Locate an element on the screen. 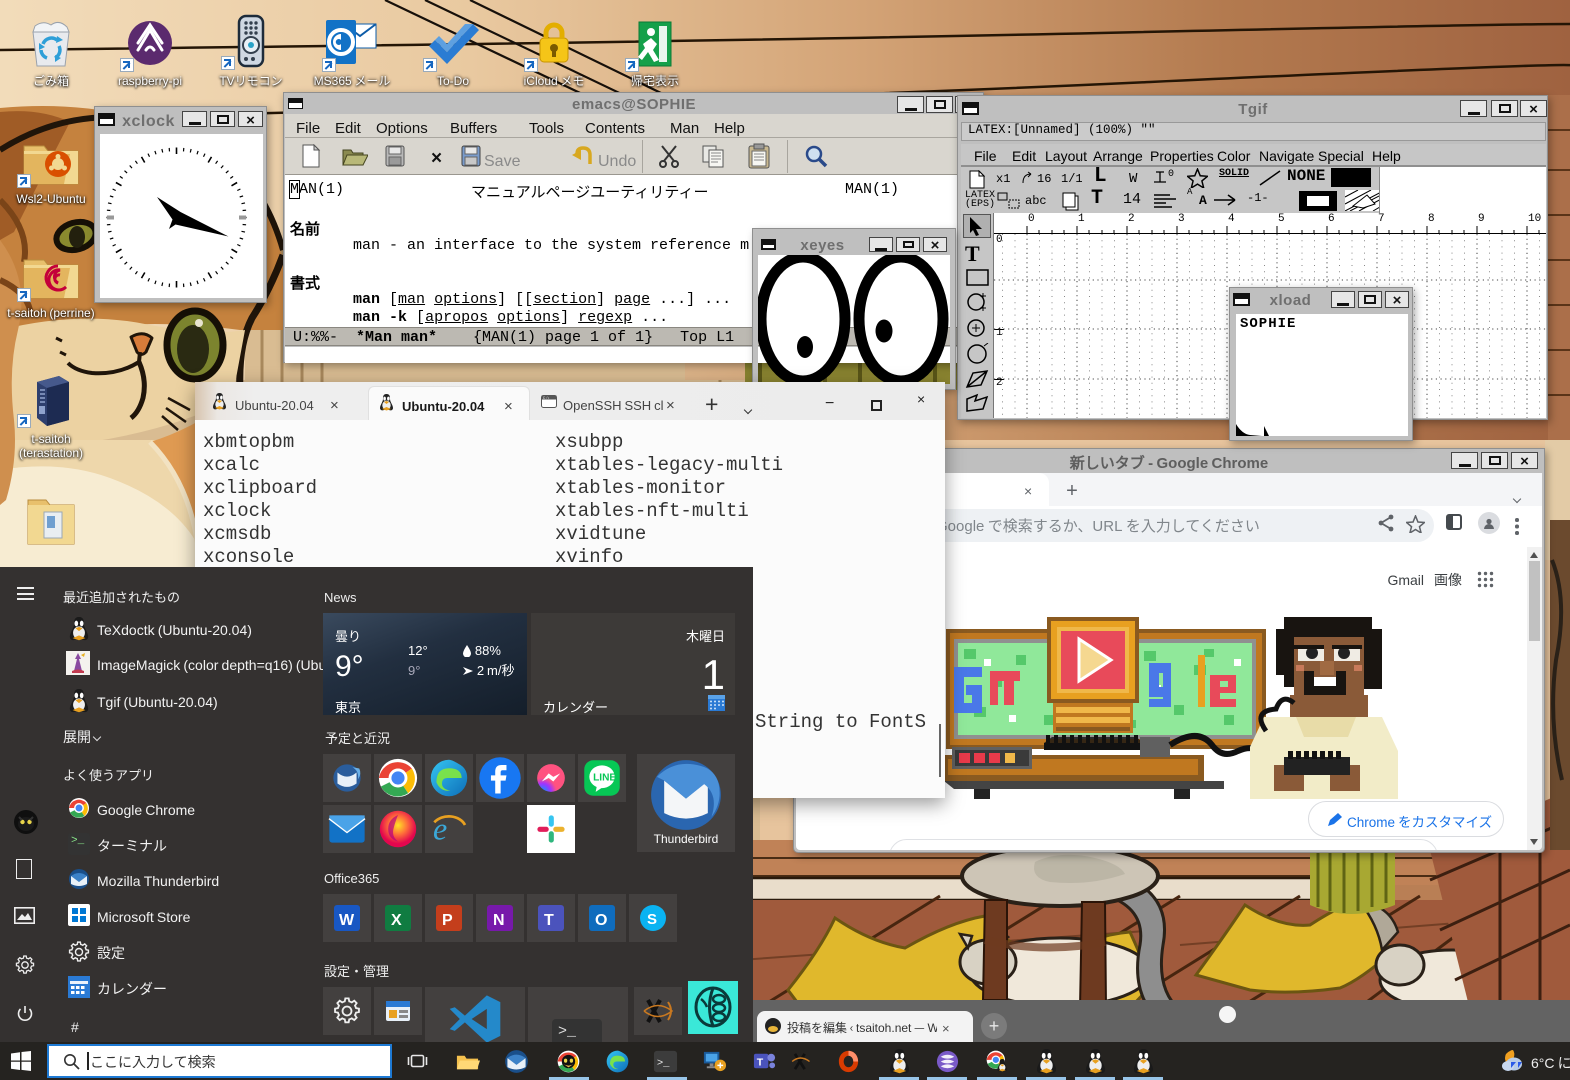 The height and width of the screenshot is (1080, 1570). svg-text: LINE is located at coordinates (604, 778).